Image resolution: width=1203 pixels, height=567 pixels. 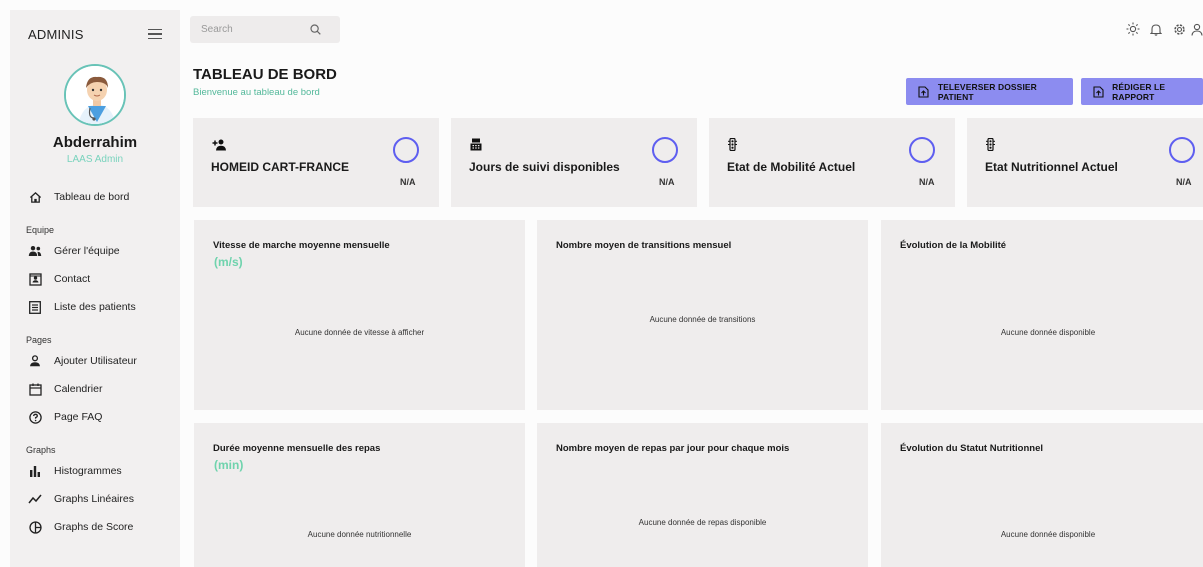 I want to click on search-box, so click(x=265, y=29).